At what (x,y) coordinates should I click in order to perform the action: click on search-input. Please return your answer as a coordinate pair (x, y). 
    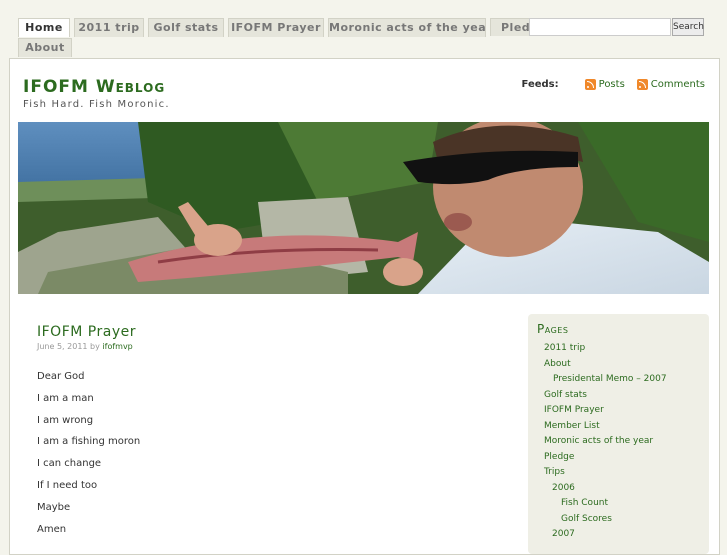
    Looking at the image, I should click on (600, 27).